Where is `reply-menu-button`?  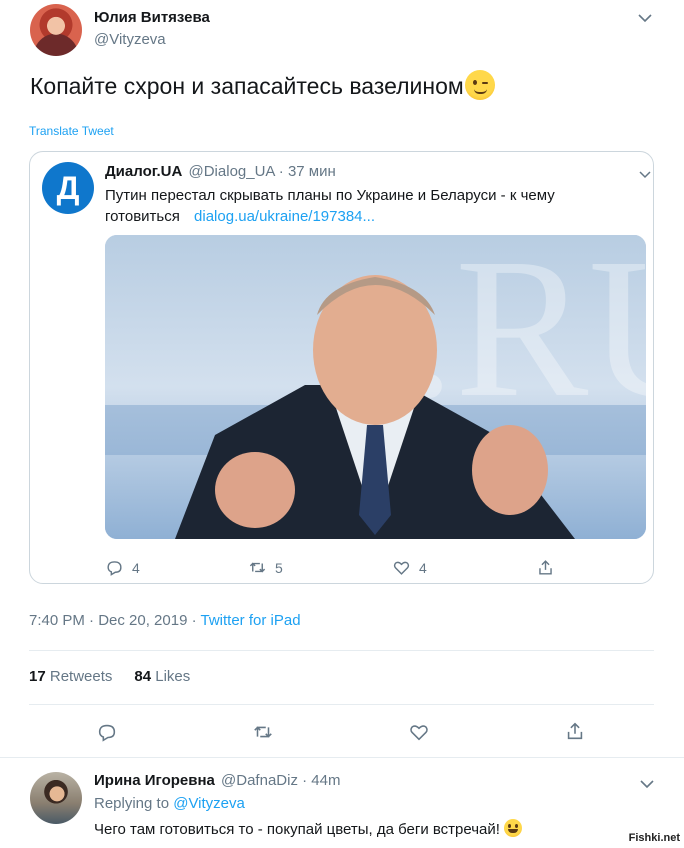
reply-menu-button is located at coordinates (647, 785).